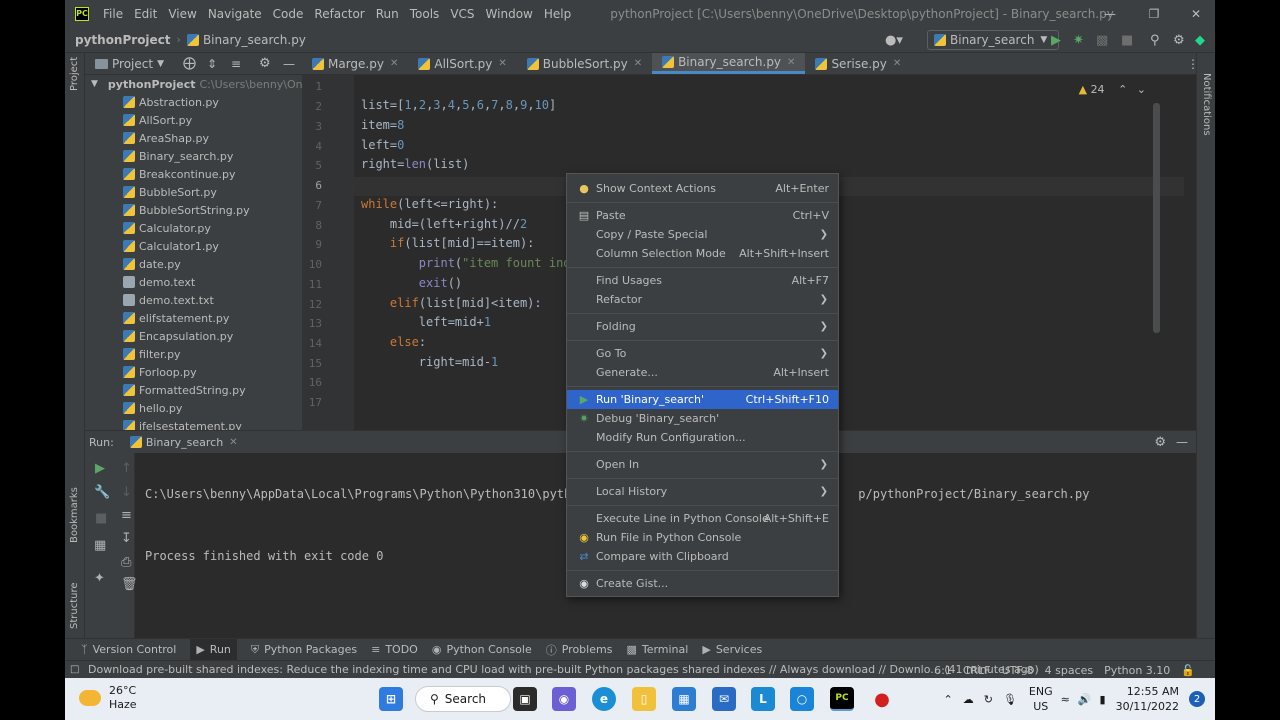 Image resolution: width=1280 pixels, height=720 pixels. Describe the element at coordinates (193, 246) in the screenshot. I see `tree-item-file: Calculator1.py` at that location.